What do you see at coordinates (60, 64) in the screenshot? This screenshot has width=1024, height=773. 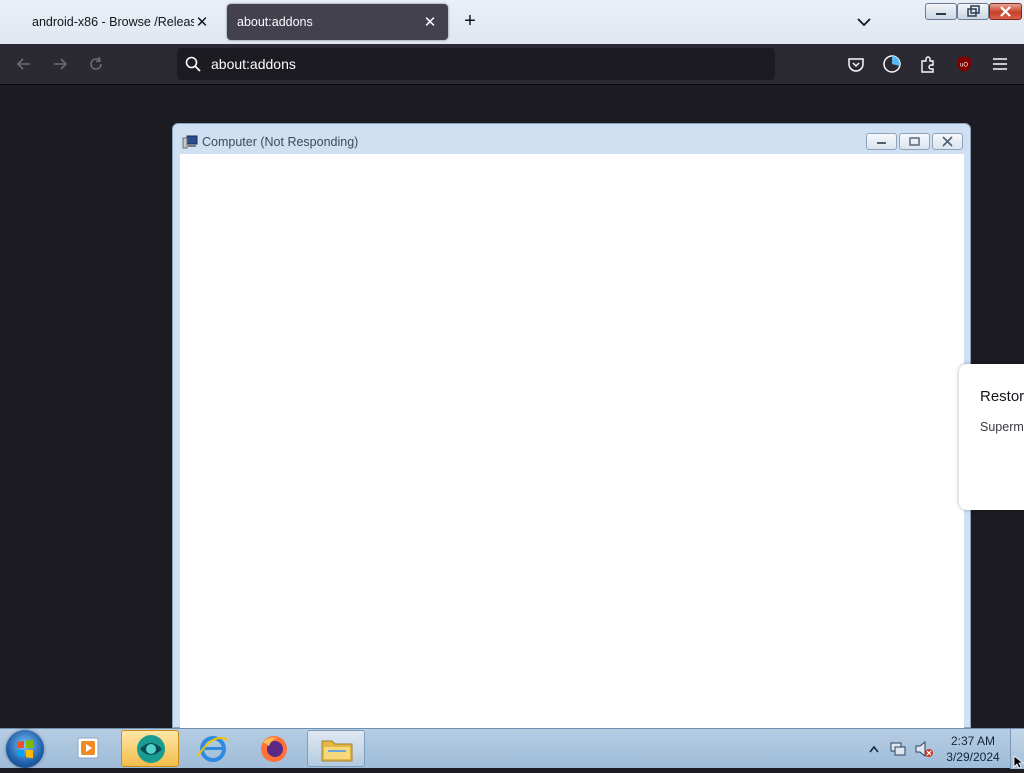 I see `forward-arrow-icon` at bounding box center [60, 64].